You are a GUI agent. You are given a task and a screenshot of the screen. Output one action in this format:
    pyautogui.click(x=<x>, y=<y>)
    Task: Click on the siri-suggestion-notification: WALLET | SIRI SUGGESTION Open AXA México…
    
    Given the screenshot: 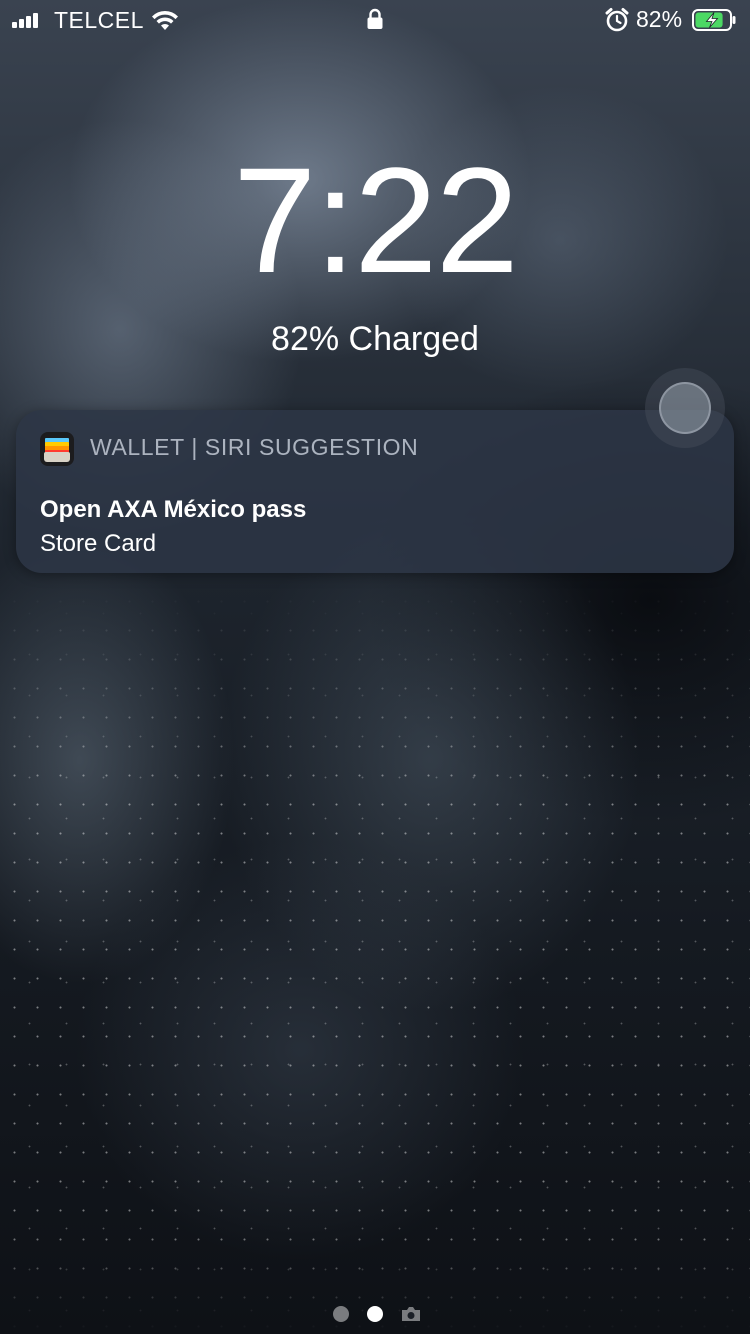 What is the action you would take?
    pyautogui.click(x=375, y=491)
    